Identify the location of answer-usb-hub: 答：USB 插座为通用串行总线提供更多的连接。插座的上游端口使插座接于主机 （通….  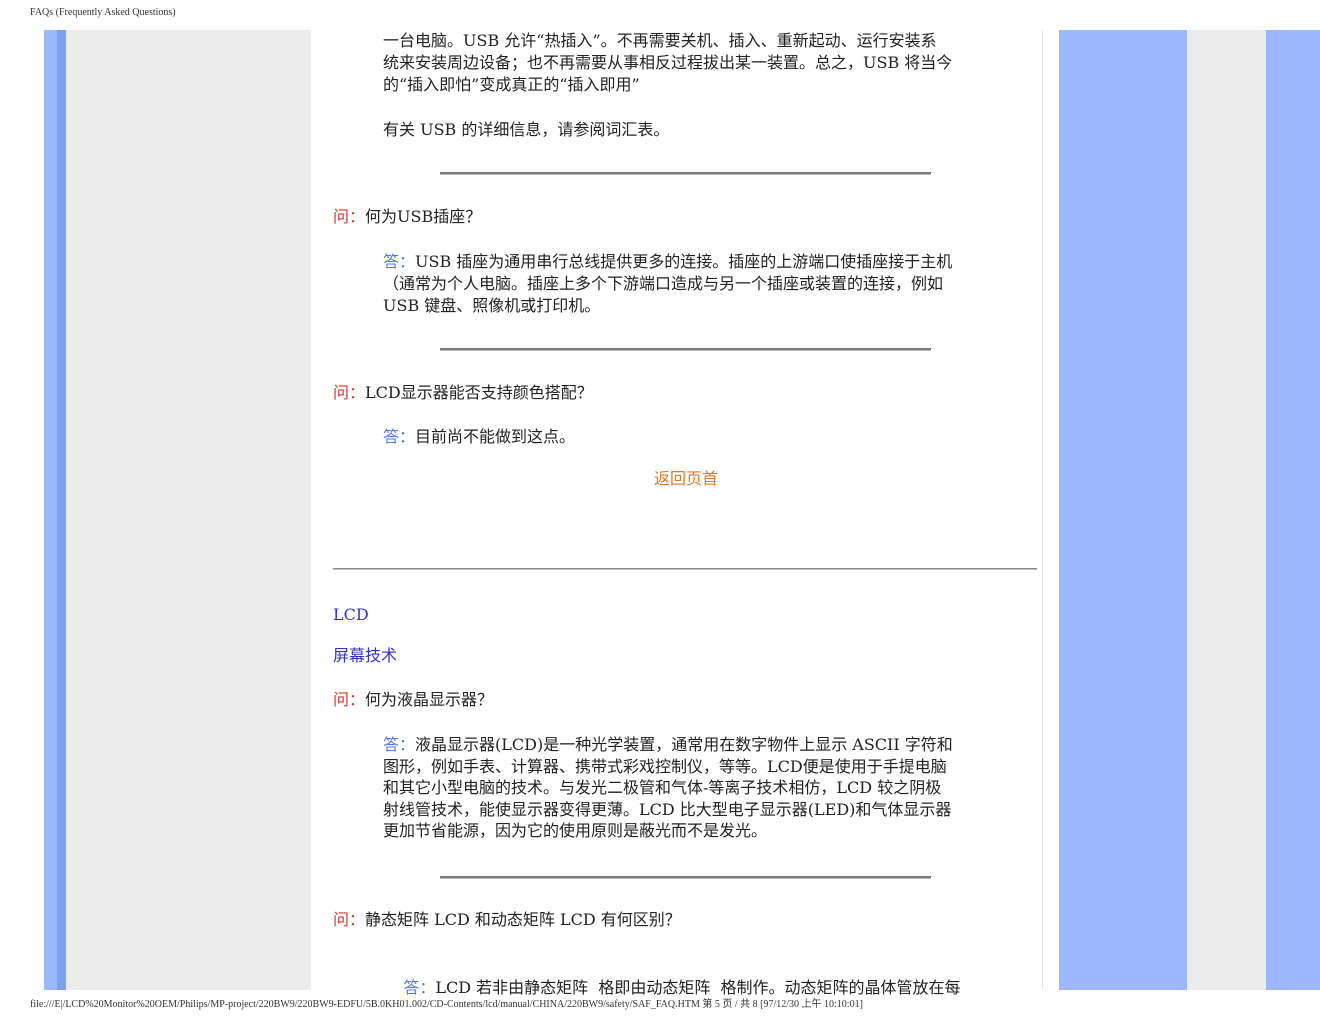
(667, 284).